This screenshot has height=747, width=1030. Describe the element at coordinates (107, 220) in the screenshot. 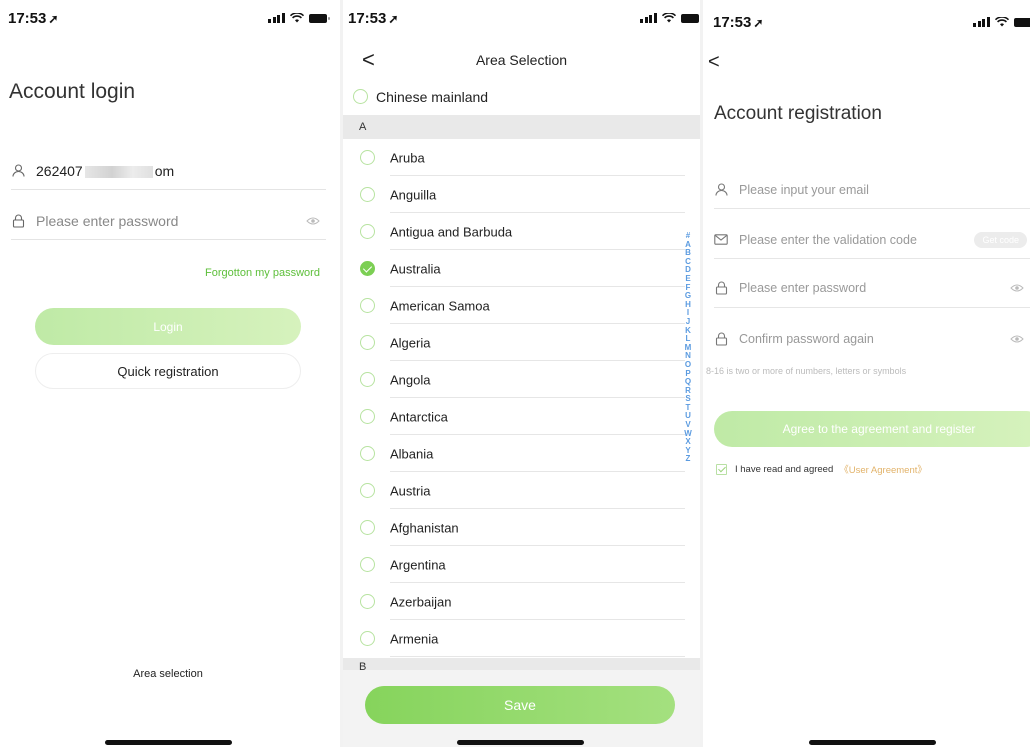

I see `password-placeholder: Please enter password` at that location.